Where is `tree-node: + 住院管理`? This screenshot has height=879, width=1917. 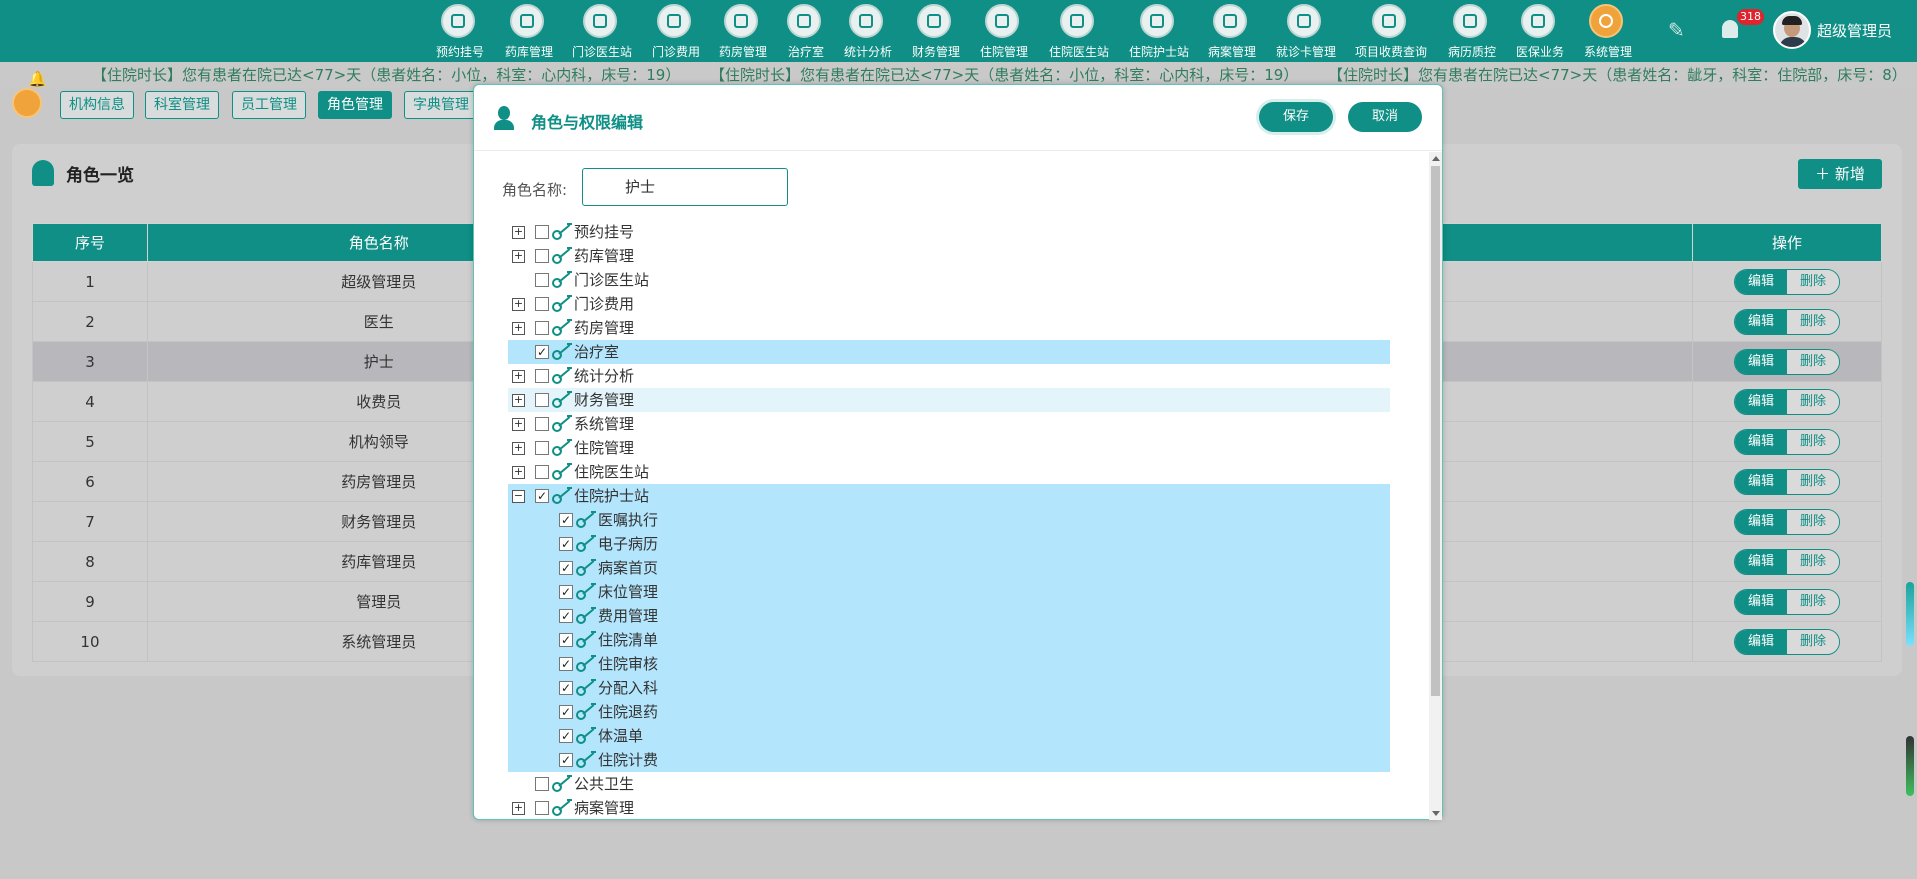 tree-node: + 住院管理 is located at coordinates (949, 448).